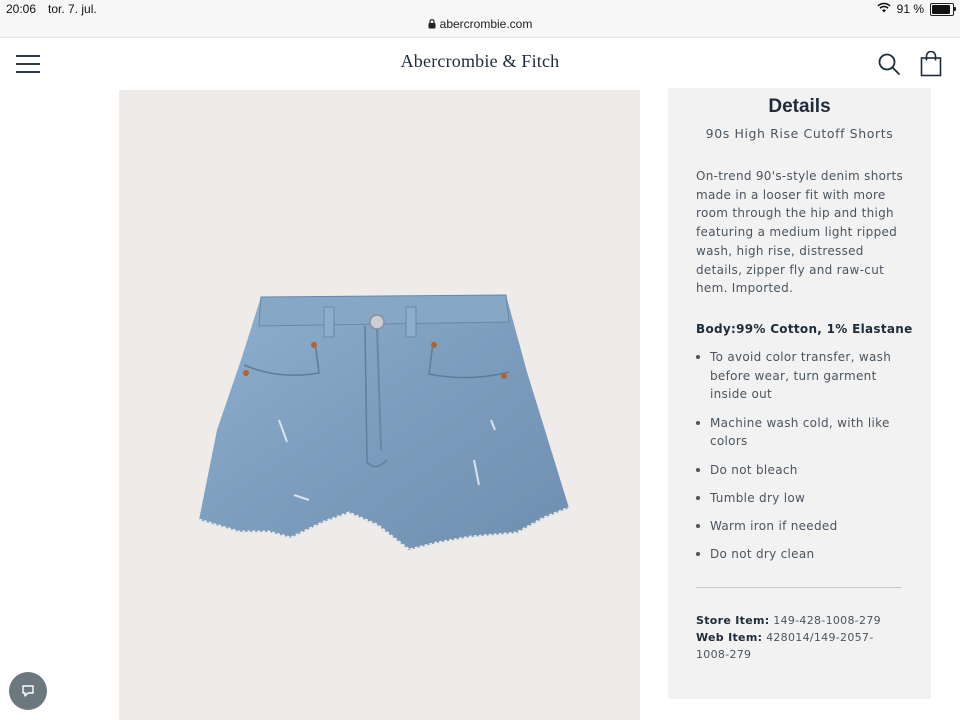 This screenshot has height=720, width=960. I want to click on care-text: Do not bleach, so click(754, 469).